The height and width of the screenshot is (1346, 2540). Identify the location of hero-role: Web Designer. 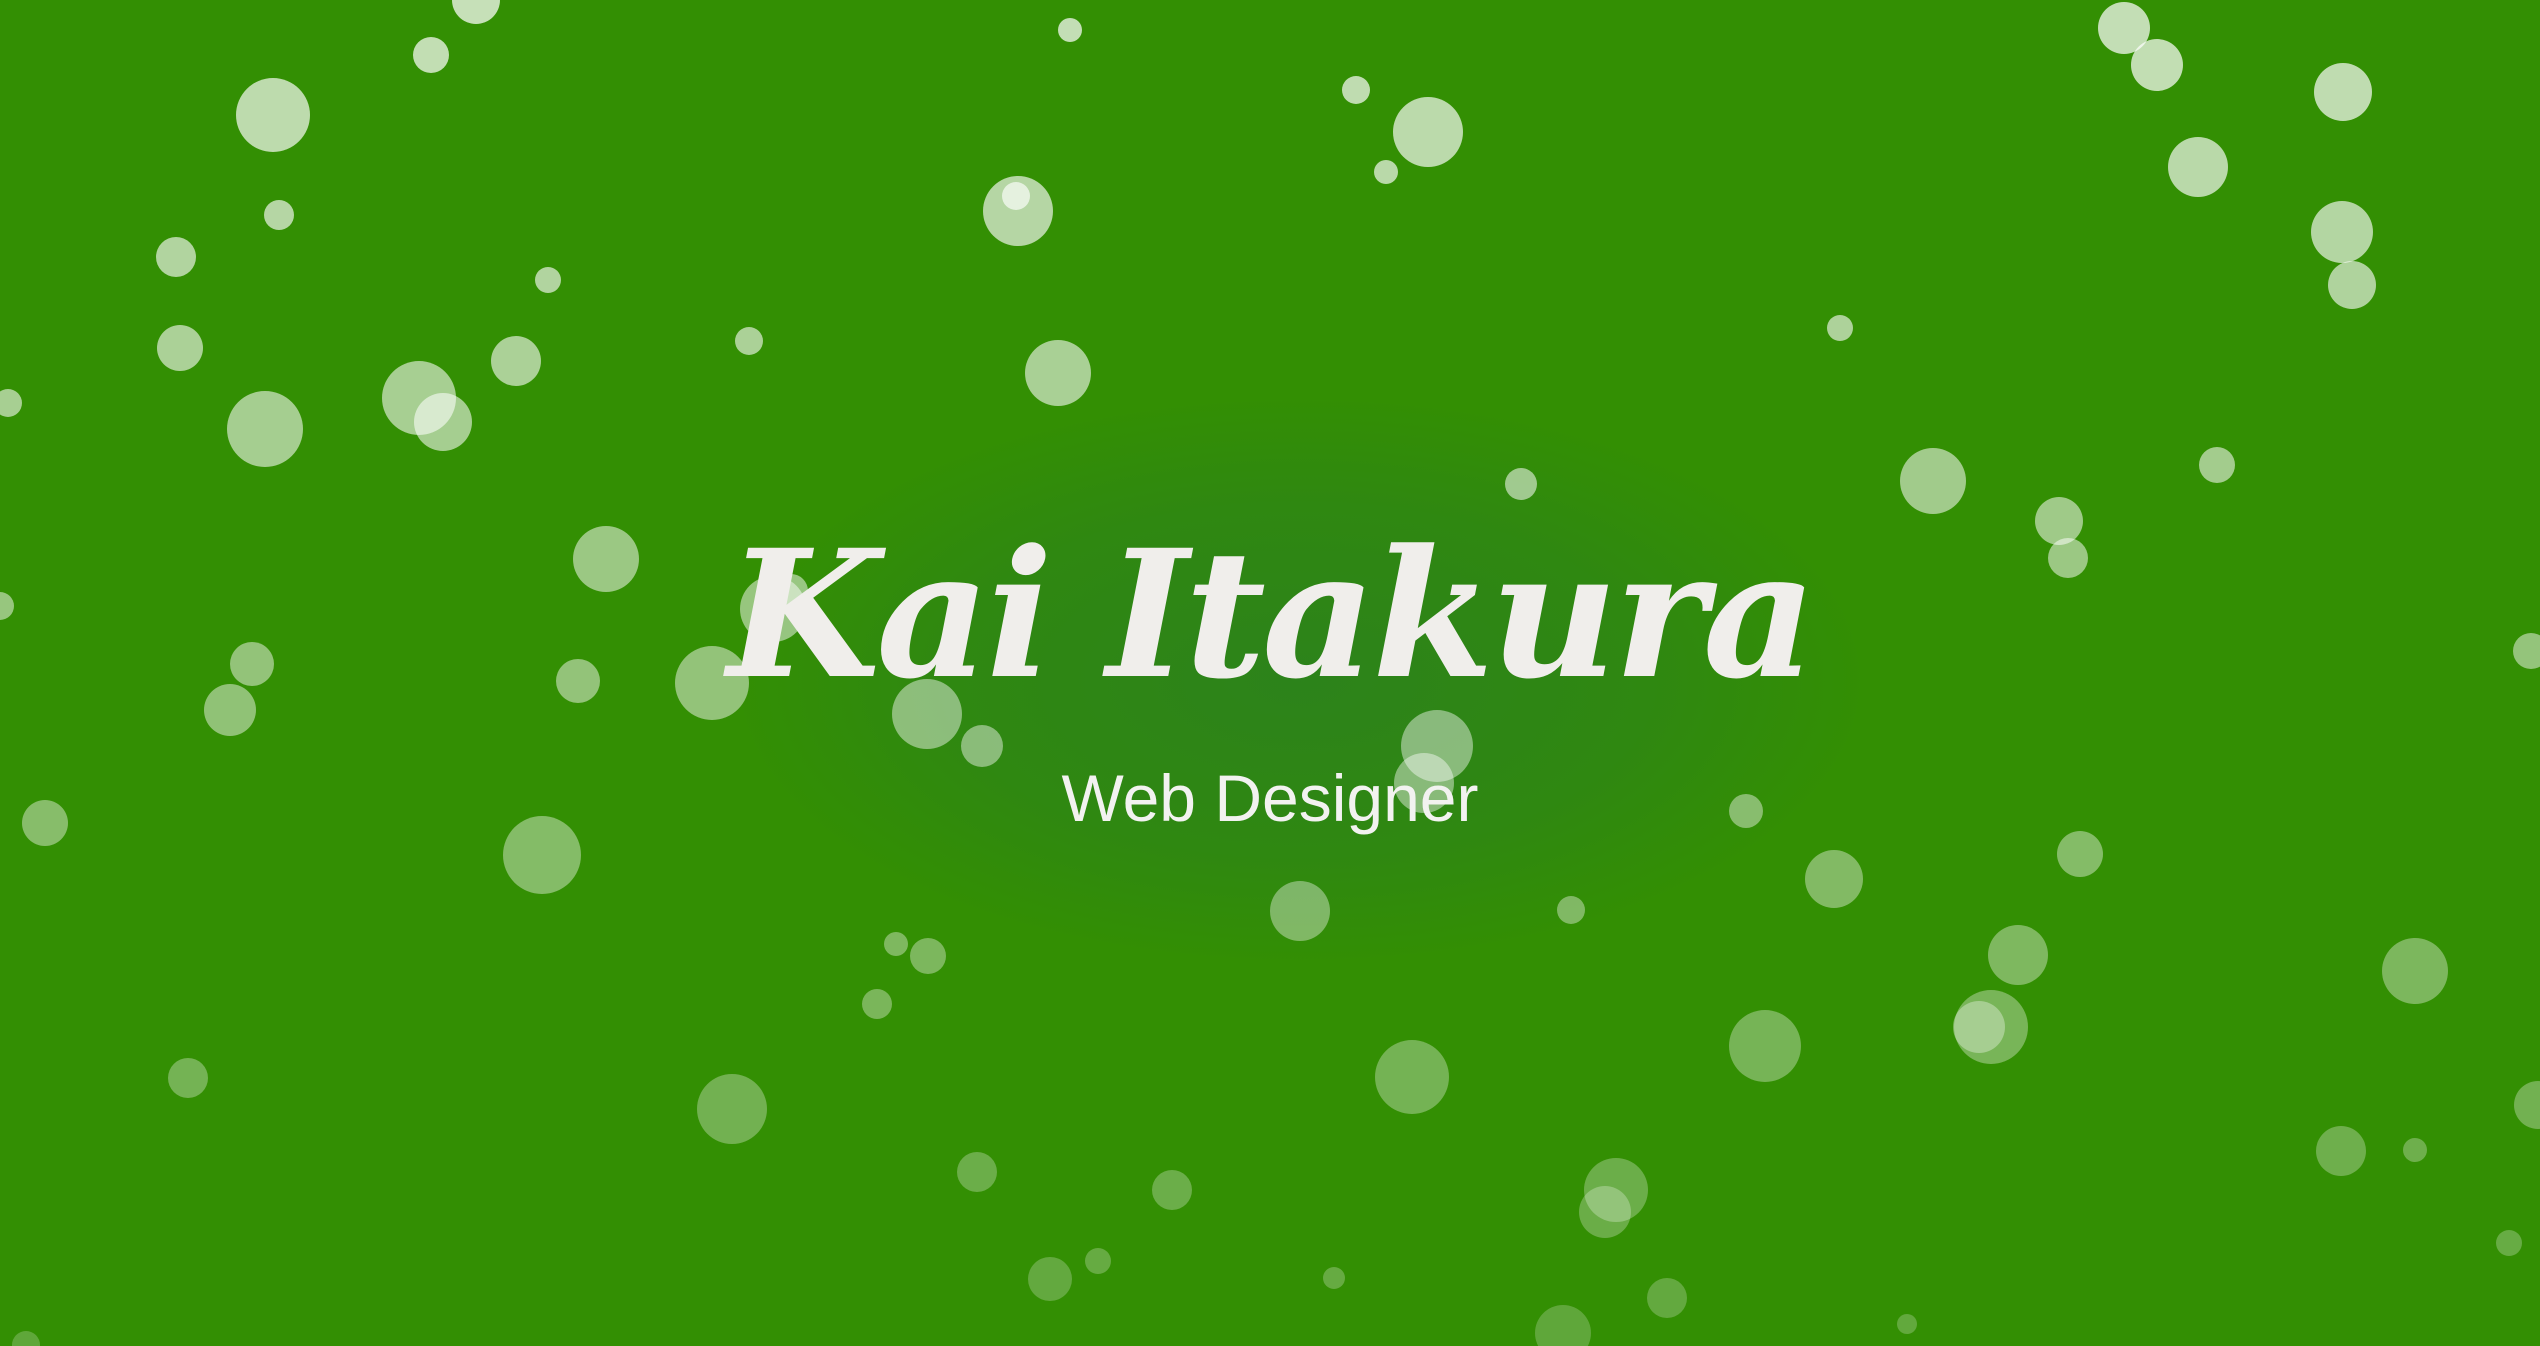
(1270, 798).